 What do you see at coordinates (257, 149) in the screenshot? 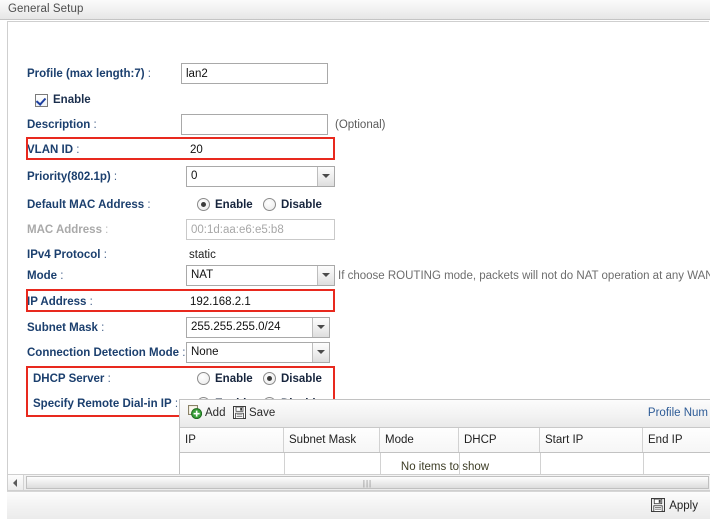
I see `vlan-id-input` at bounding box center [257, 149].